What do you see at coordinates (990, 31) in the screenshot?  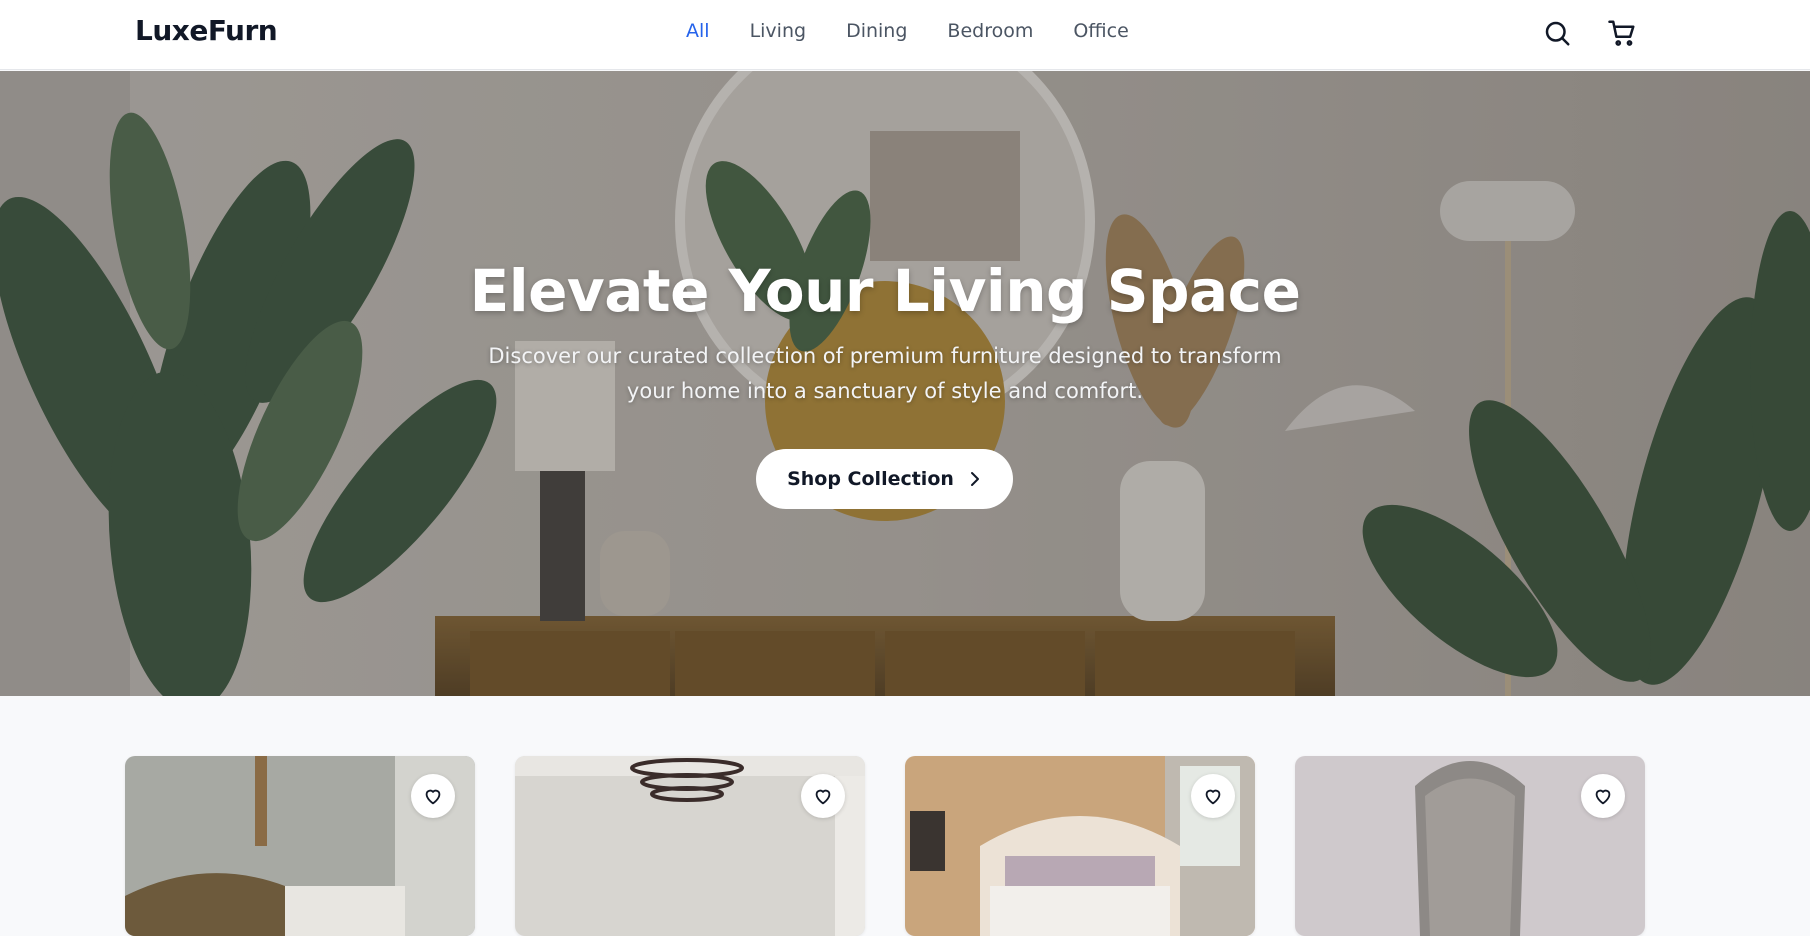 I see `nav-item-bedroom: Bedroom` at bounding box center [990, 31].